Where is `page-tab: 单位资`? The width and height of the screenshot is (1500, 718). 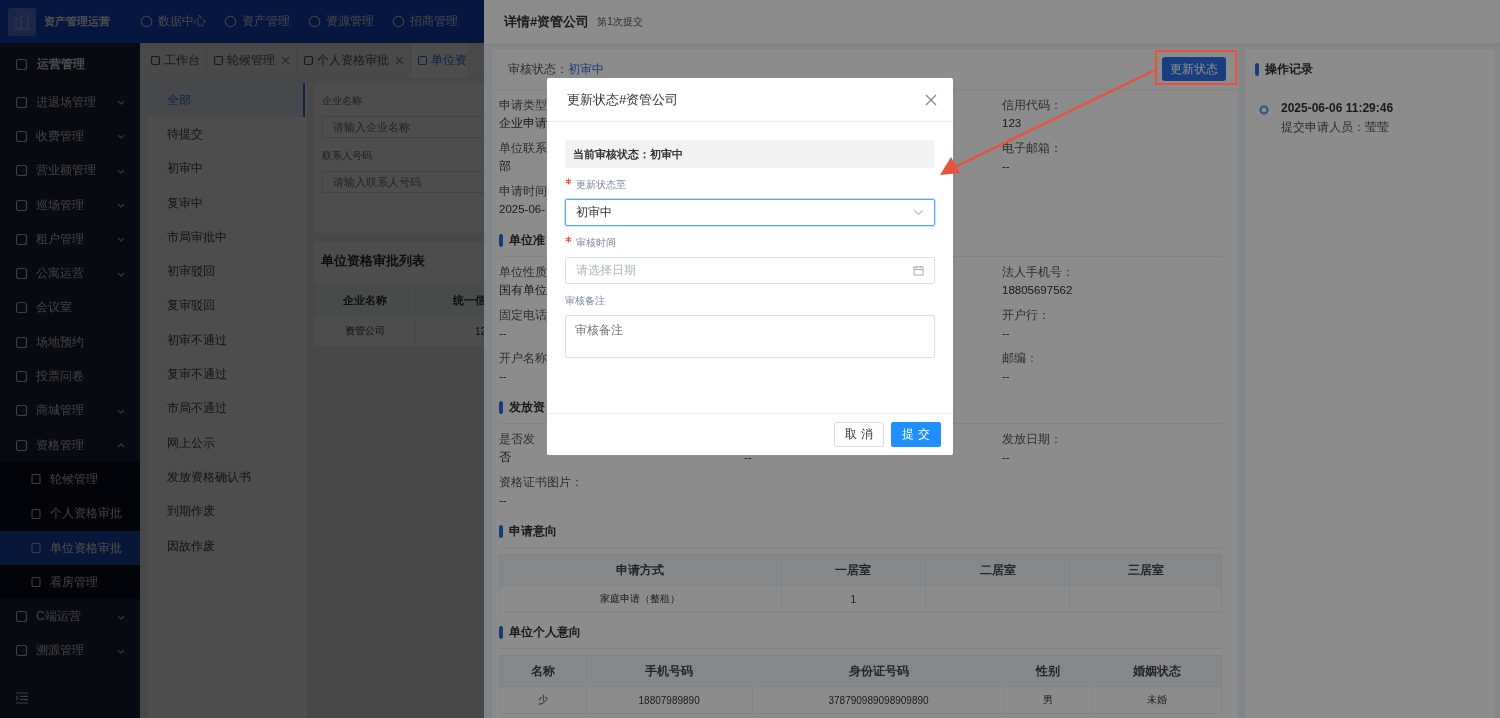 page-tab: 单位资 is located at coordinates (439, 60).